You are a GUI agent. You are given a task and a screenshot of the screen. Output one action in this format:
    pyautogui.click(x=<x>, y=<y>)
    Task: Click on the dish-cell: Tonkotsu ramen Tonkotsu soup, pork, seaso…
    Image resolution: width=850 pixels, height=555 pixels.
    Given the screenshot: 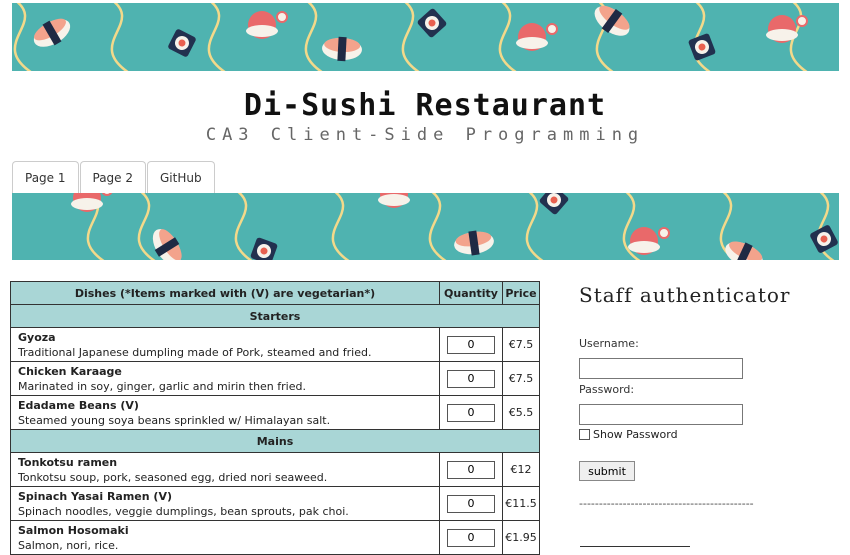 What is the action you would take?
    pyautogui.click(x=225, y=469)
    